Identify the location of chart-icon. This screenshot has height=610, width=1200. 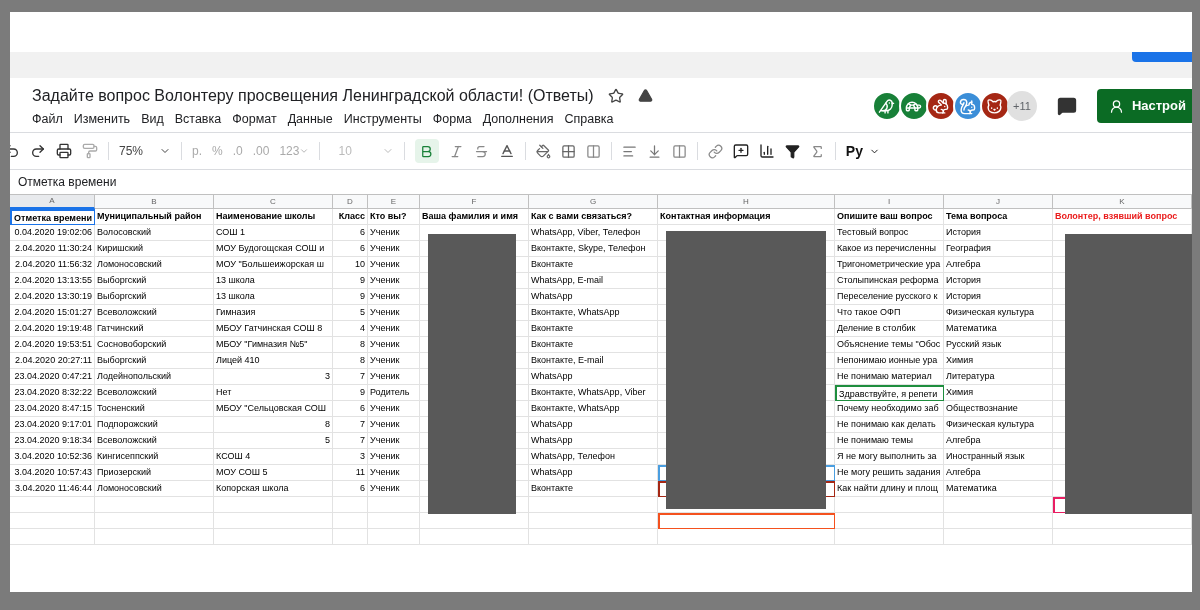
(766, 151).